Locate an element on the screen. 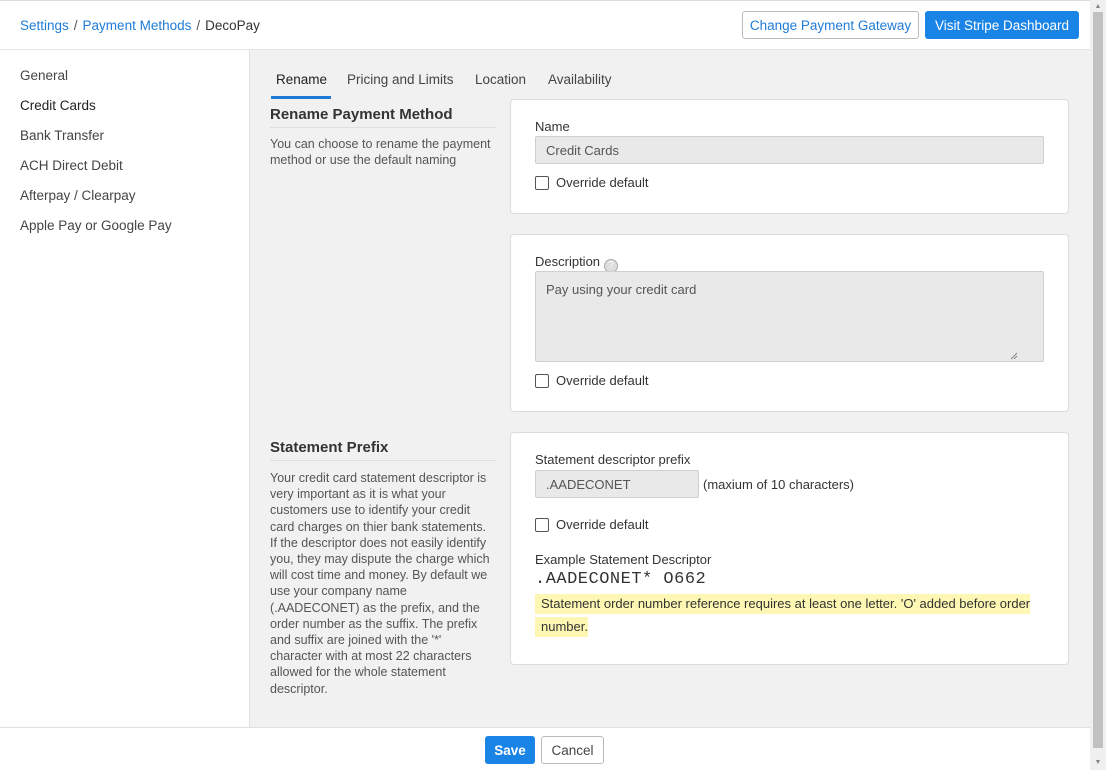  footer-bar: Save Cancel is located at coordinates (545, 748).